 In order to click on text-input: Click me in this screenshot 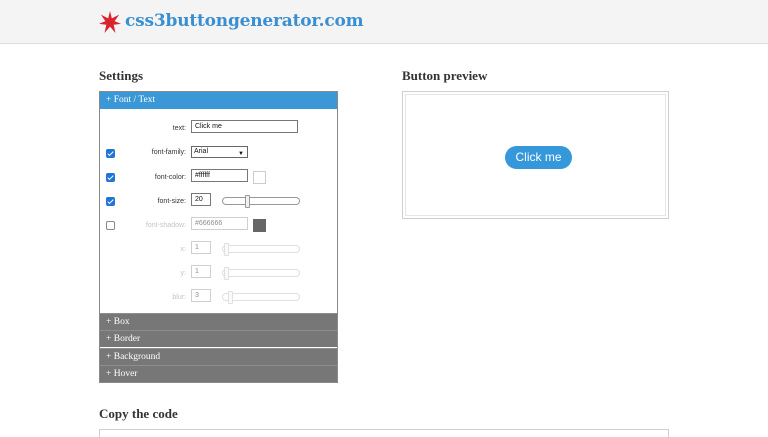, I will do `click(244, 126)`.